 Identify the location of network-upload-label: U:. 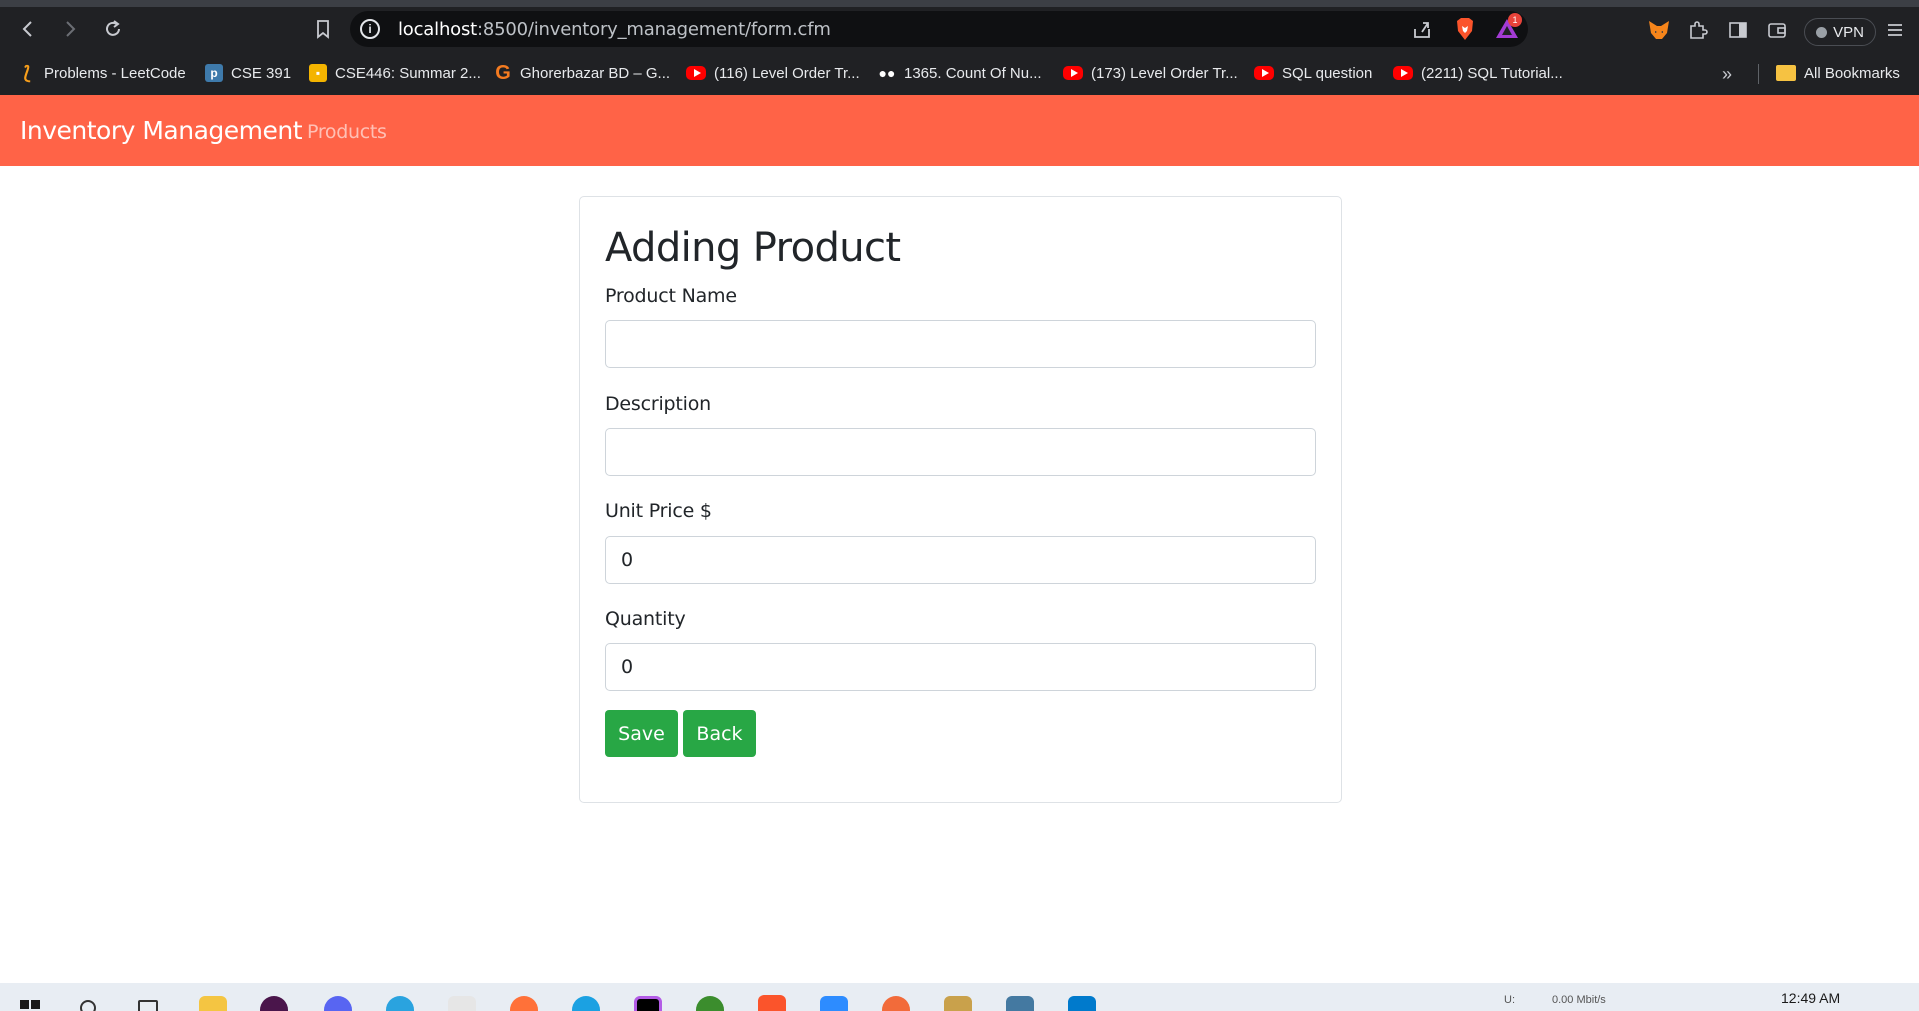
(1509, 1000).